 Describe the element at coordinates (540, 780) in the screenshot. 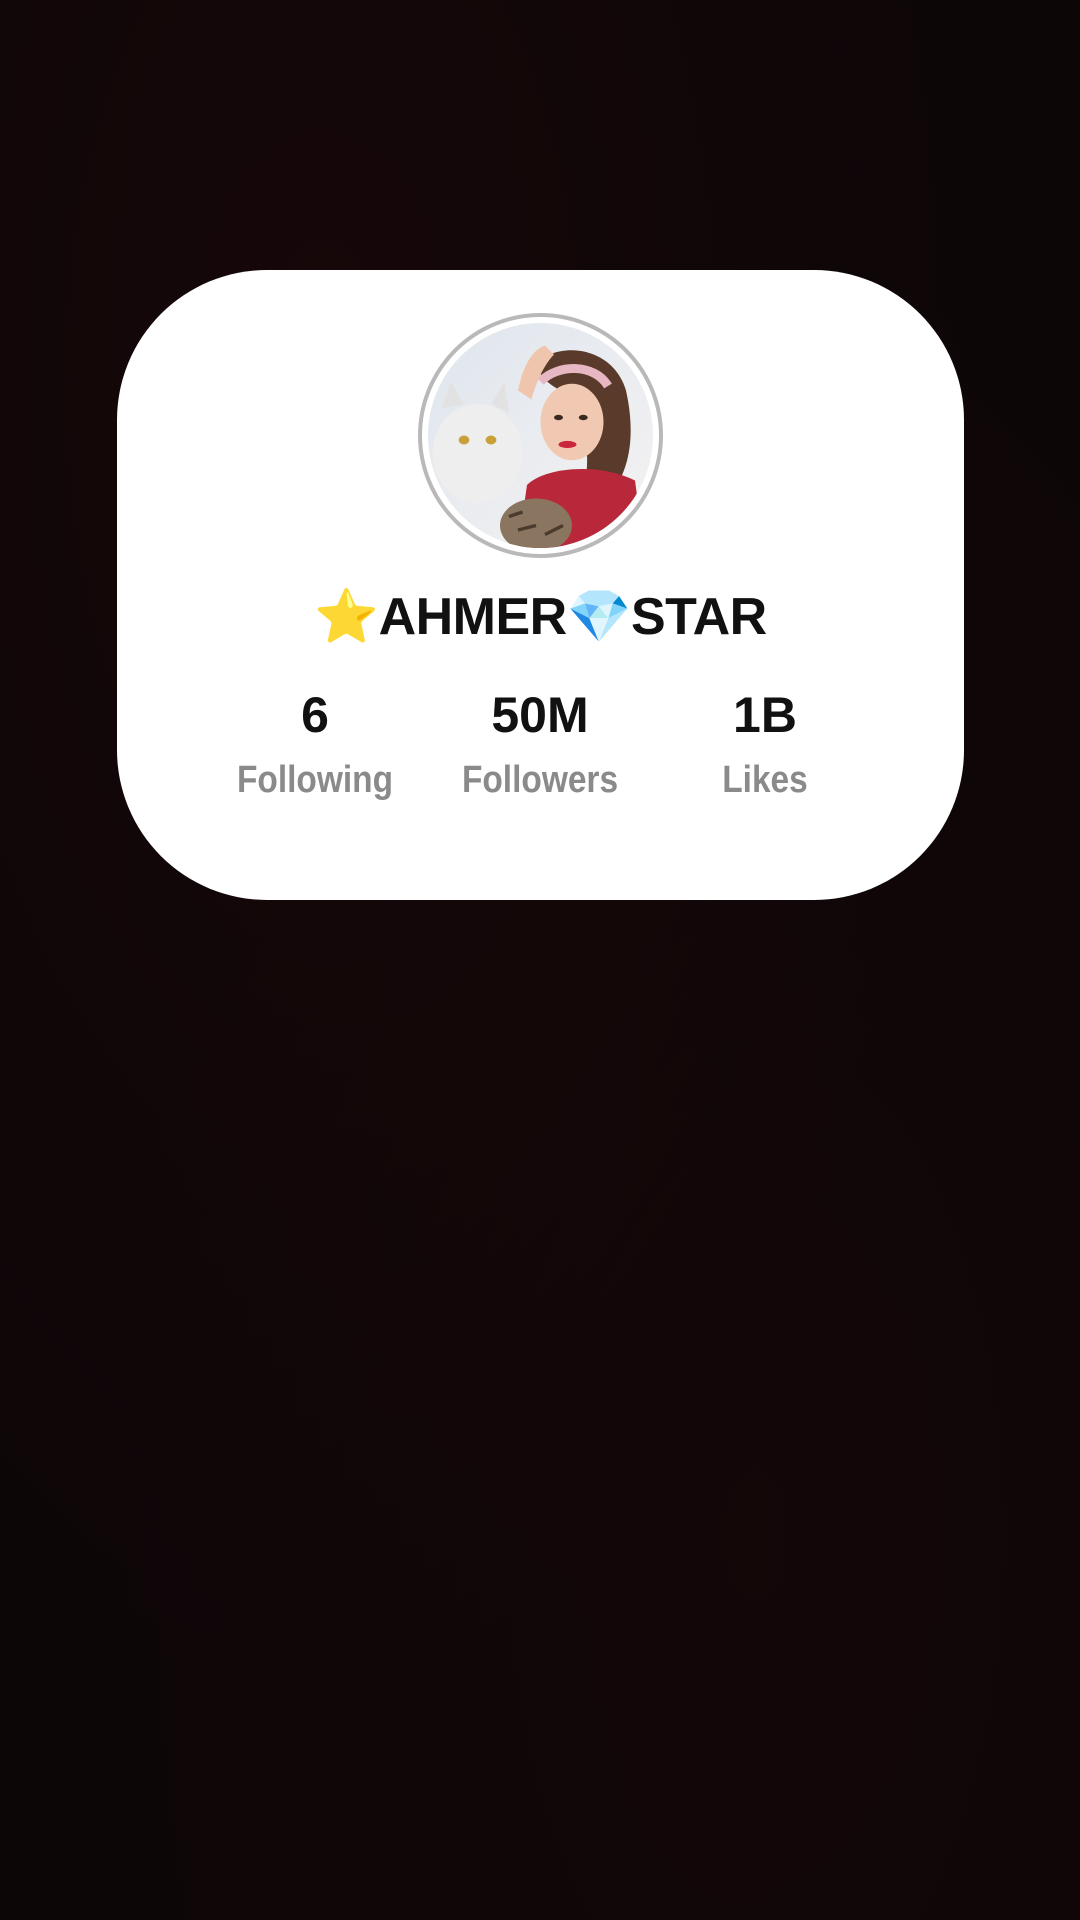

I see `followers-label: Followers` at that location.